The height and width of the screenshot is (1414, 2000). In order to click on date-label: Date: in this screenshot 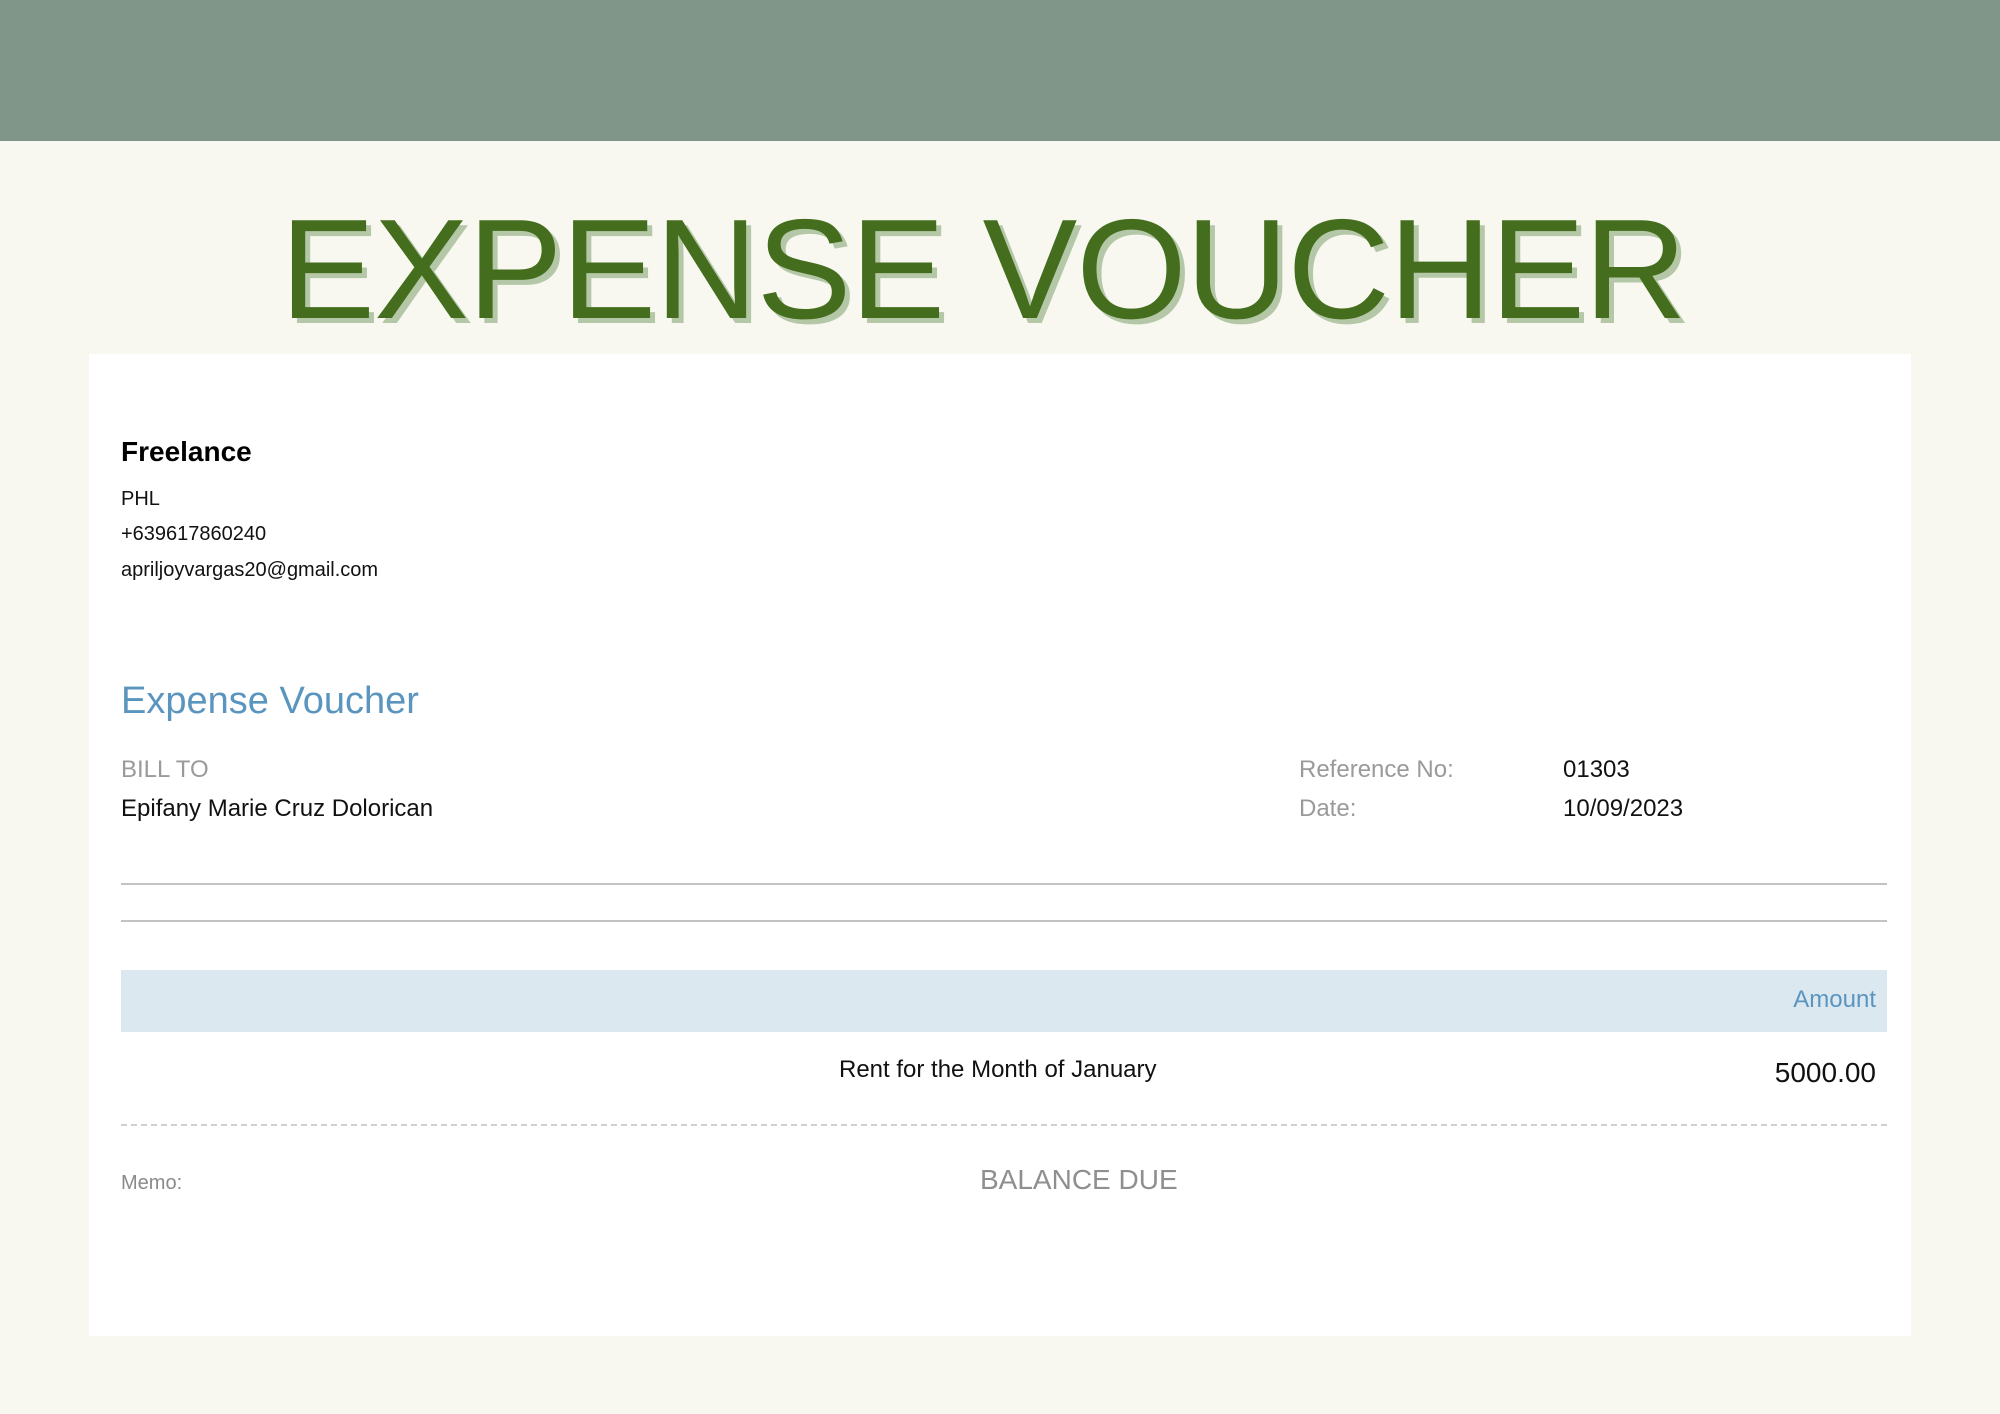, I will do `click(1328, 808)`.